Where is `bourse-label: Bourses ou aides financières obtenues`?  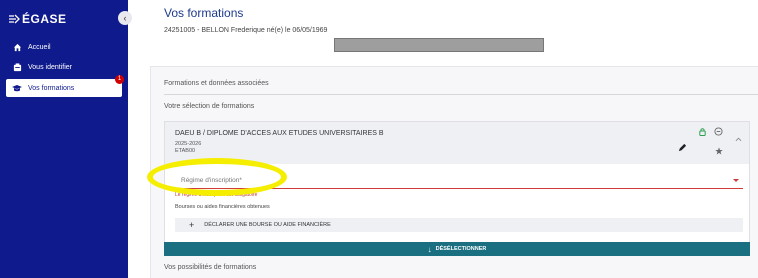
bourse-label: Bourses ou aides financières obtenues is located at coordinates (222, 207).